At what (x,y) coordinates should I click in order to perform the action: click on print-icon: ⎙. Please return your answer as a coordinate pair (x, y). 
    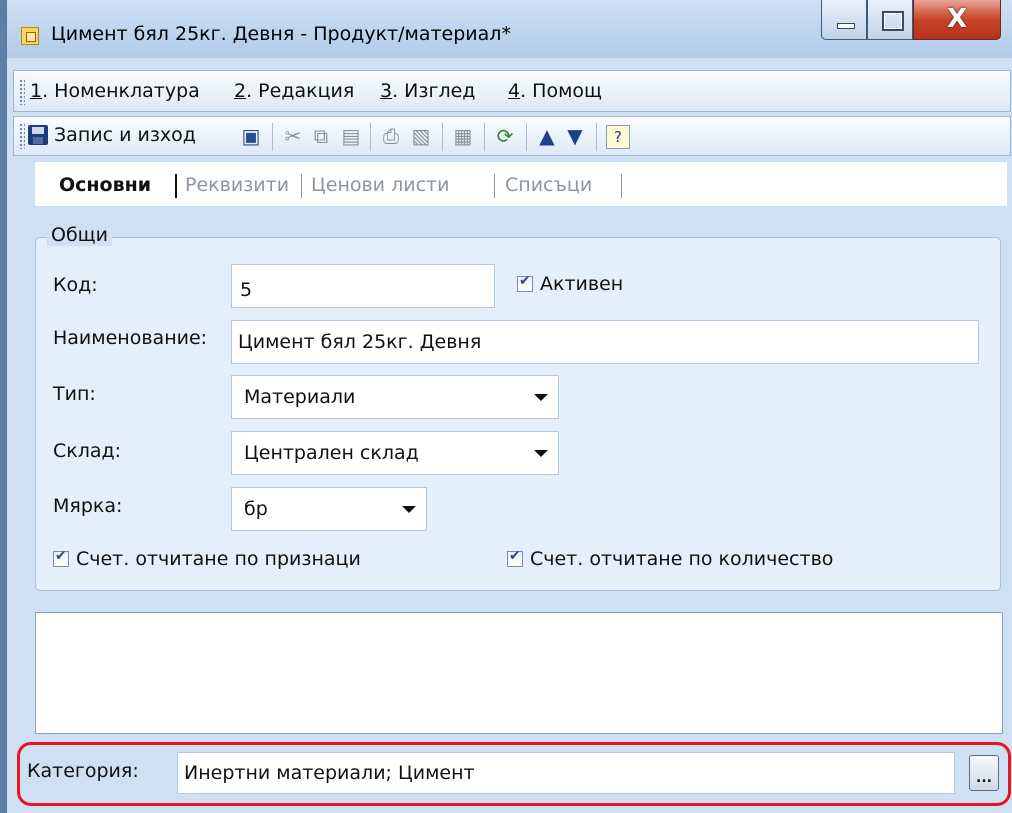
    Looking at the image, I should click on (391, 136).